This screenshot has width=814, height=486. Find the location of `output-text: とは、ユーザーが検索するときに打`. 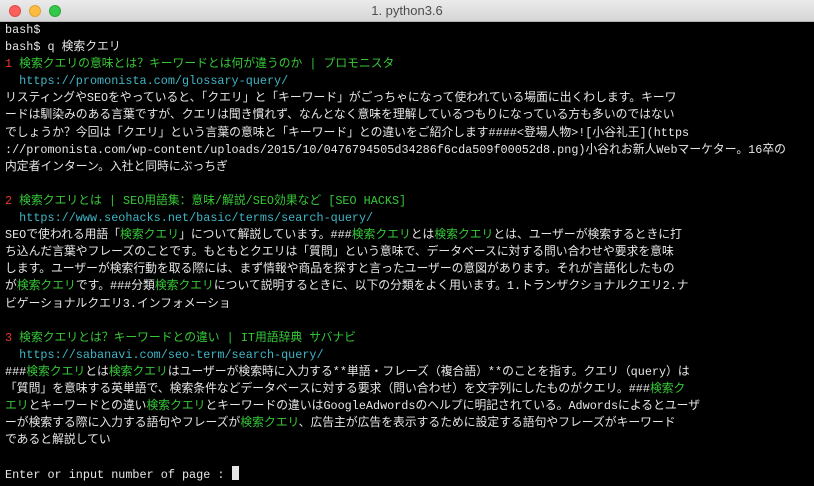

output-text: とは、ユーザーが検索するときに打 is located at coordinates (587, 235).